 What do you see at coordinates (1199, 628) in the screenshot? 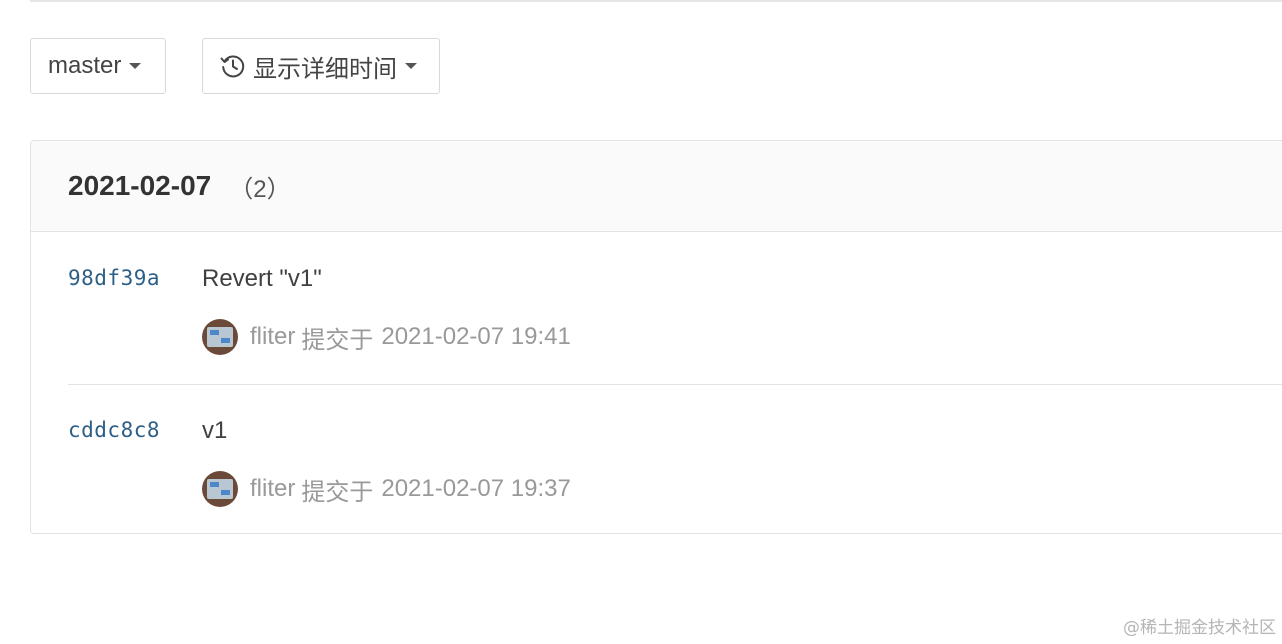
I see `watermark: @稀土掘金技术社区` at bounding box center [1199, 628].